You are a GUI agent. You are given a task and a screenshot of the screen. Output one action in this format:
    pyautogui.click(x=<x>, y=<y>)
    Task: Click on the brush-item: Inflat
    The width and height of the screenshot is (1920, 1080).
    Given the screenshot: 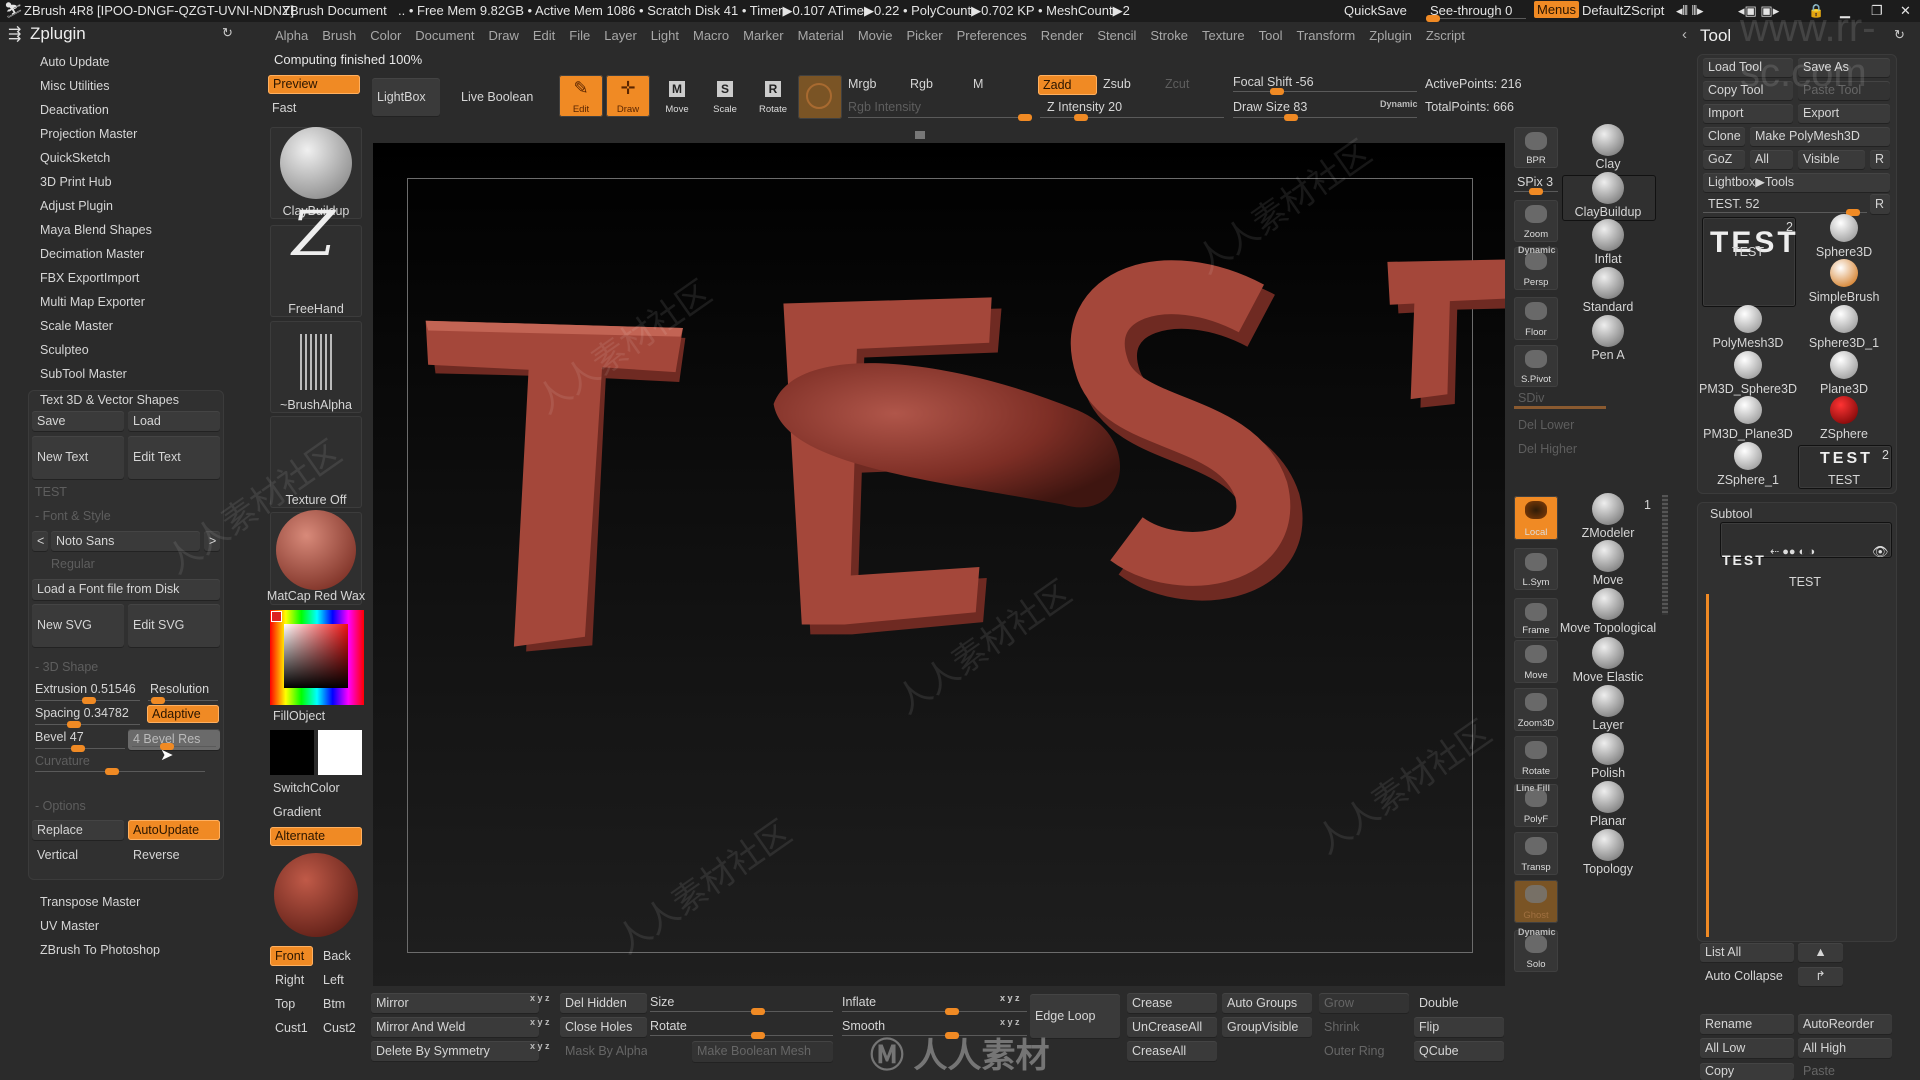 What is the action you would take?
    pyautogui.click(x=1607, y=259)
    